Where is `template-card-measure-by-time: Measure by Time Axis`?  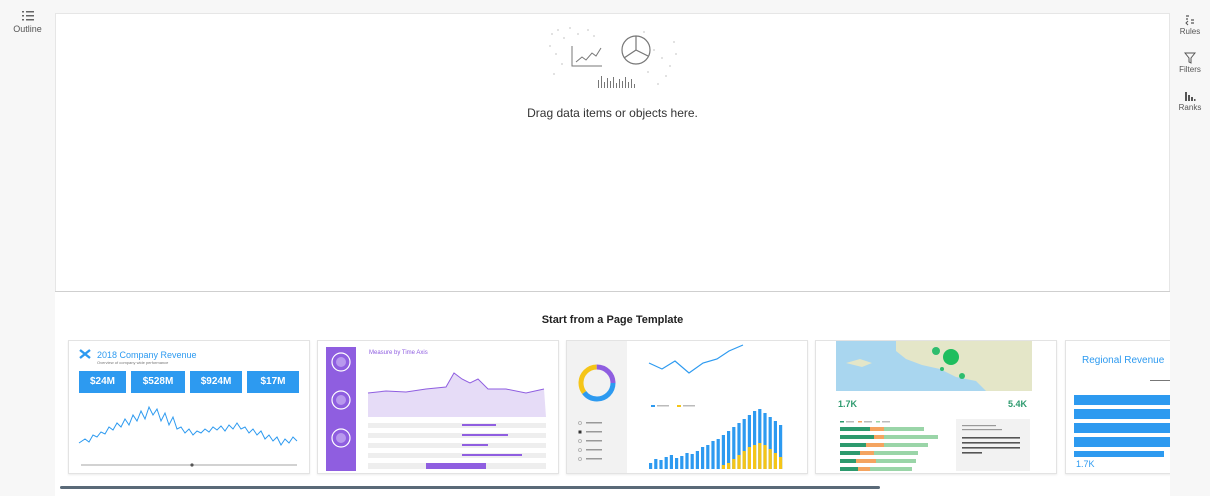
template-card-measure-by-time: Measure by Time Axis is located at coordinates (438, 407).